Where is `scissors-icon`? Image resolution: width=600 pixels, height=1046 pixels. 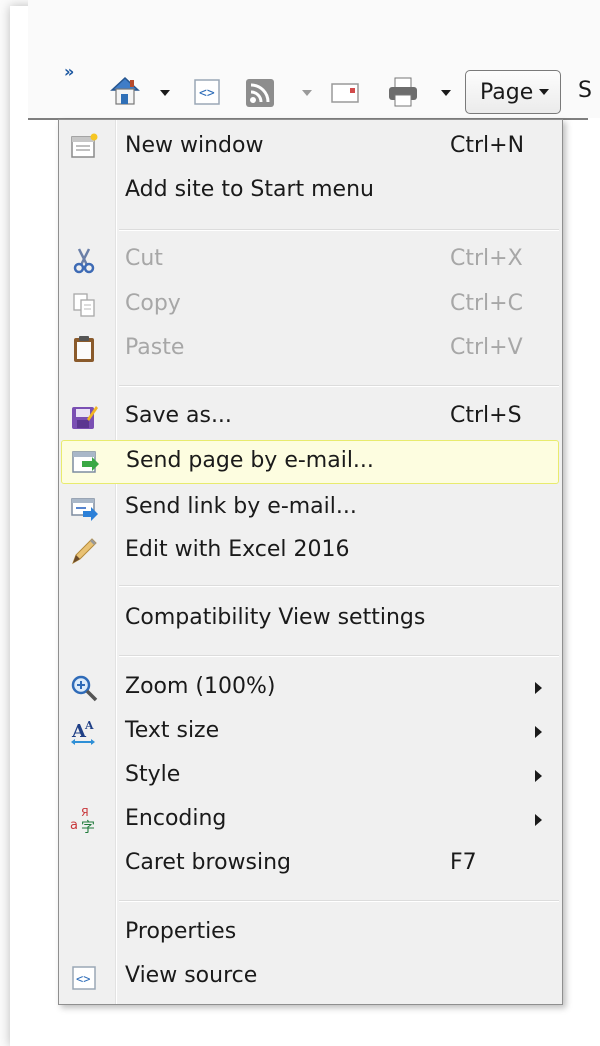 scissors-icon is located at coordinates (84, 261).